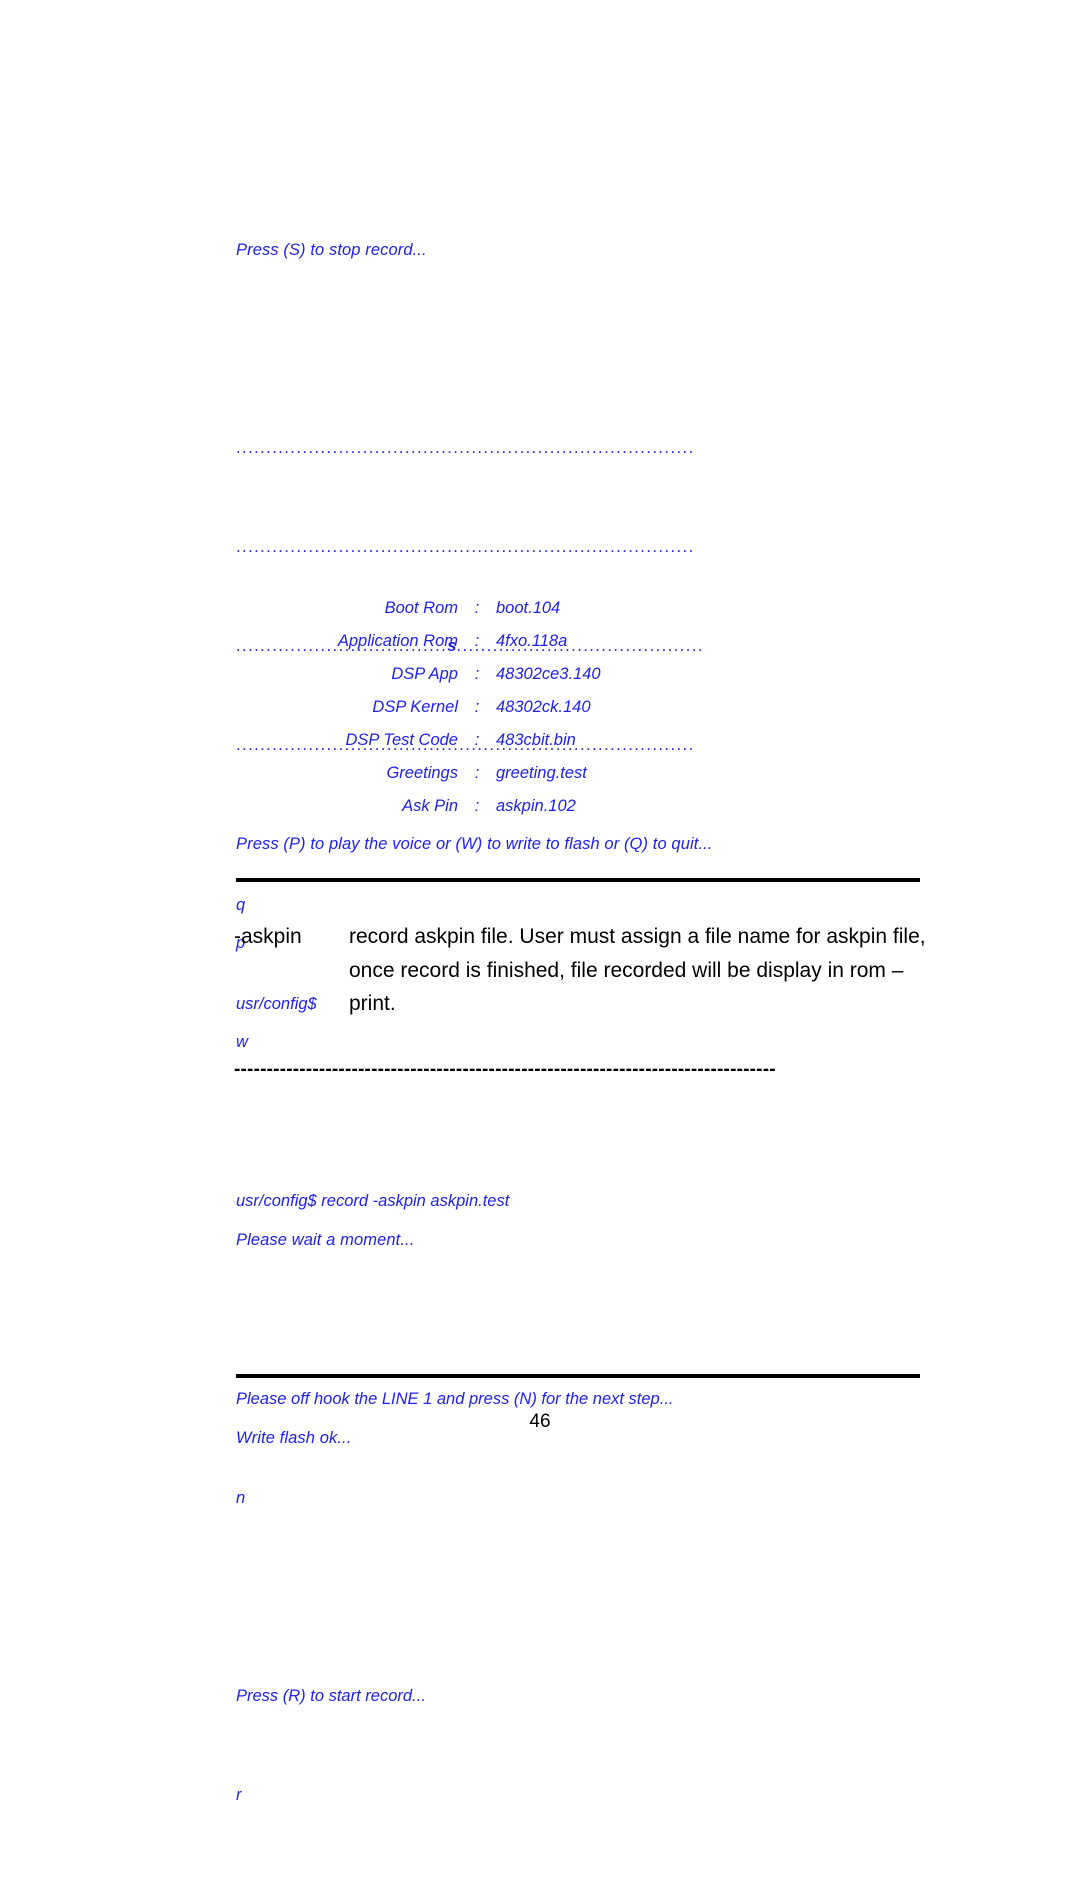 Image resolution: width=1080 pixels, height=1878 pixels. I want to click on rom-row-dsp-test-code: DSP Test Code : 483cbit.bin, so click(586, 740).